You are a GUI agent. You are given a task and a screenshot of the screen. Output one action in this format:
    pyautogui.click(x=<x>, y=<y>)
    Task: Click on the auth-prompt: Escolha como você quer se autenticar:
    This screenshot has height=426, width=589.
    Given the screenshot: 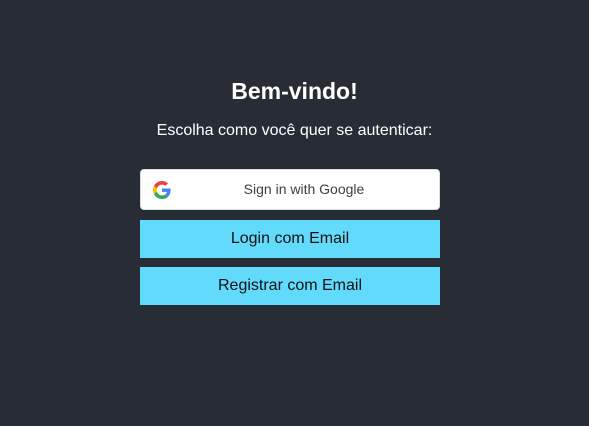 What is the action you would take?
    pyautogui.click(x=294, y=130)
    